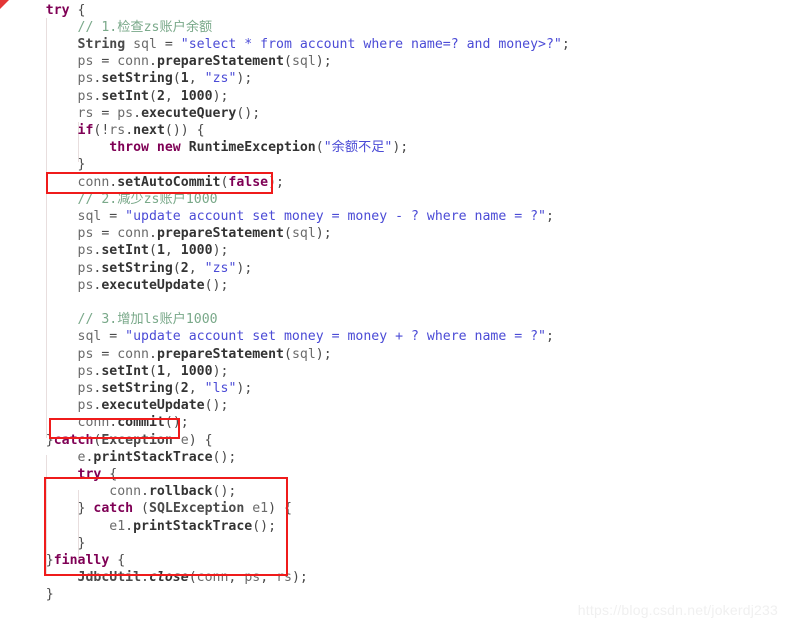  What do you see at coordinates (394, 268) in the screenshot?
I see `code-line: ps.setString(2, "zs");` at bounding box center [394, 268].